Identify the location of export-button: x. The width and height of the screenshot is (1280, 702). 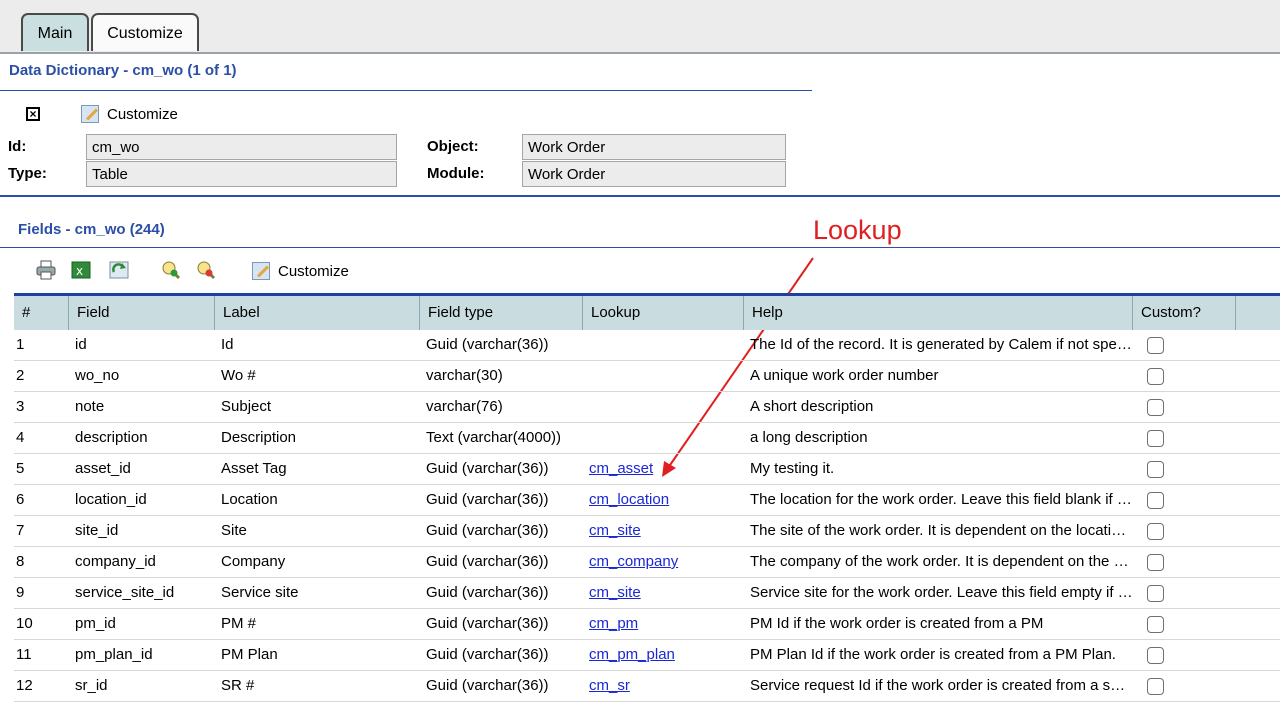
(81, 270).